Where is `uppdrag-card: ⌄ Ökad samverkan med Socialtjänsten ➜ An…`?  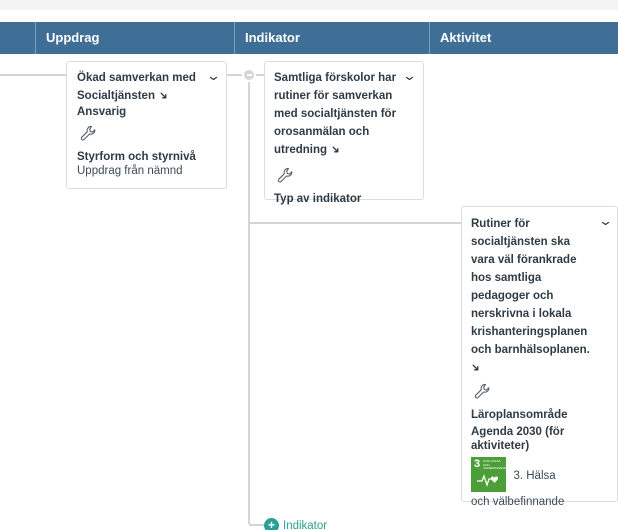 uppdrag-card: ⌄ Ökad samverkan med Socialtjänsten ➜ An… is located at coordinates (146, 125).